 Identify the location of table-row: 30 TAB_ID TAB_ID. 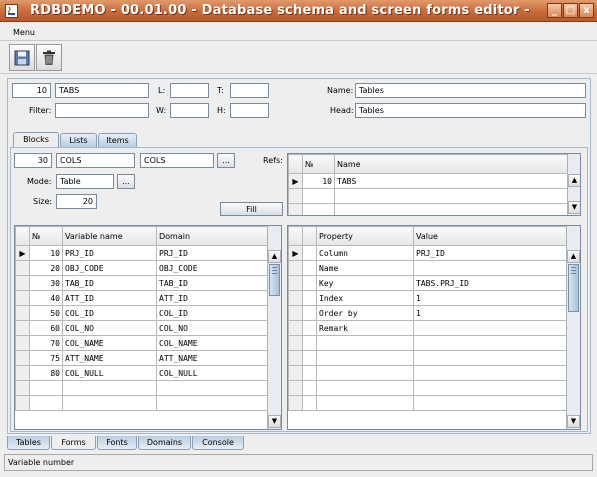
(142, 283).